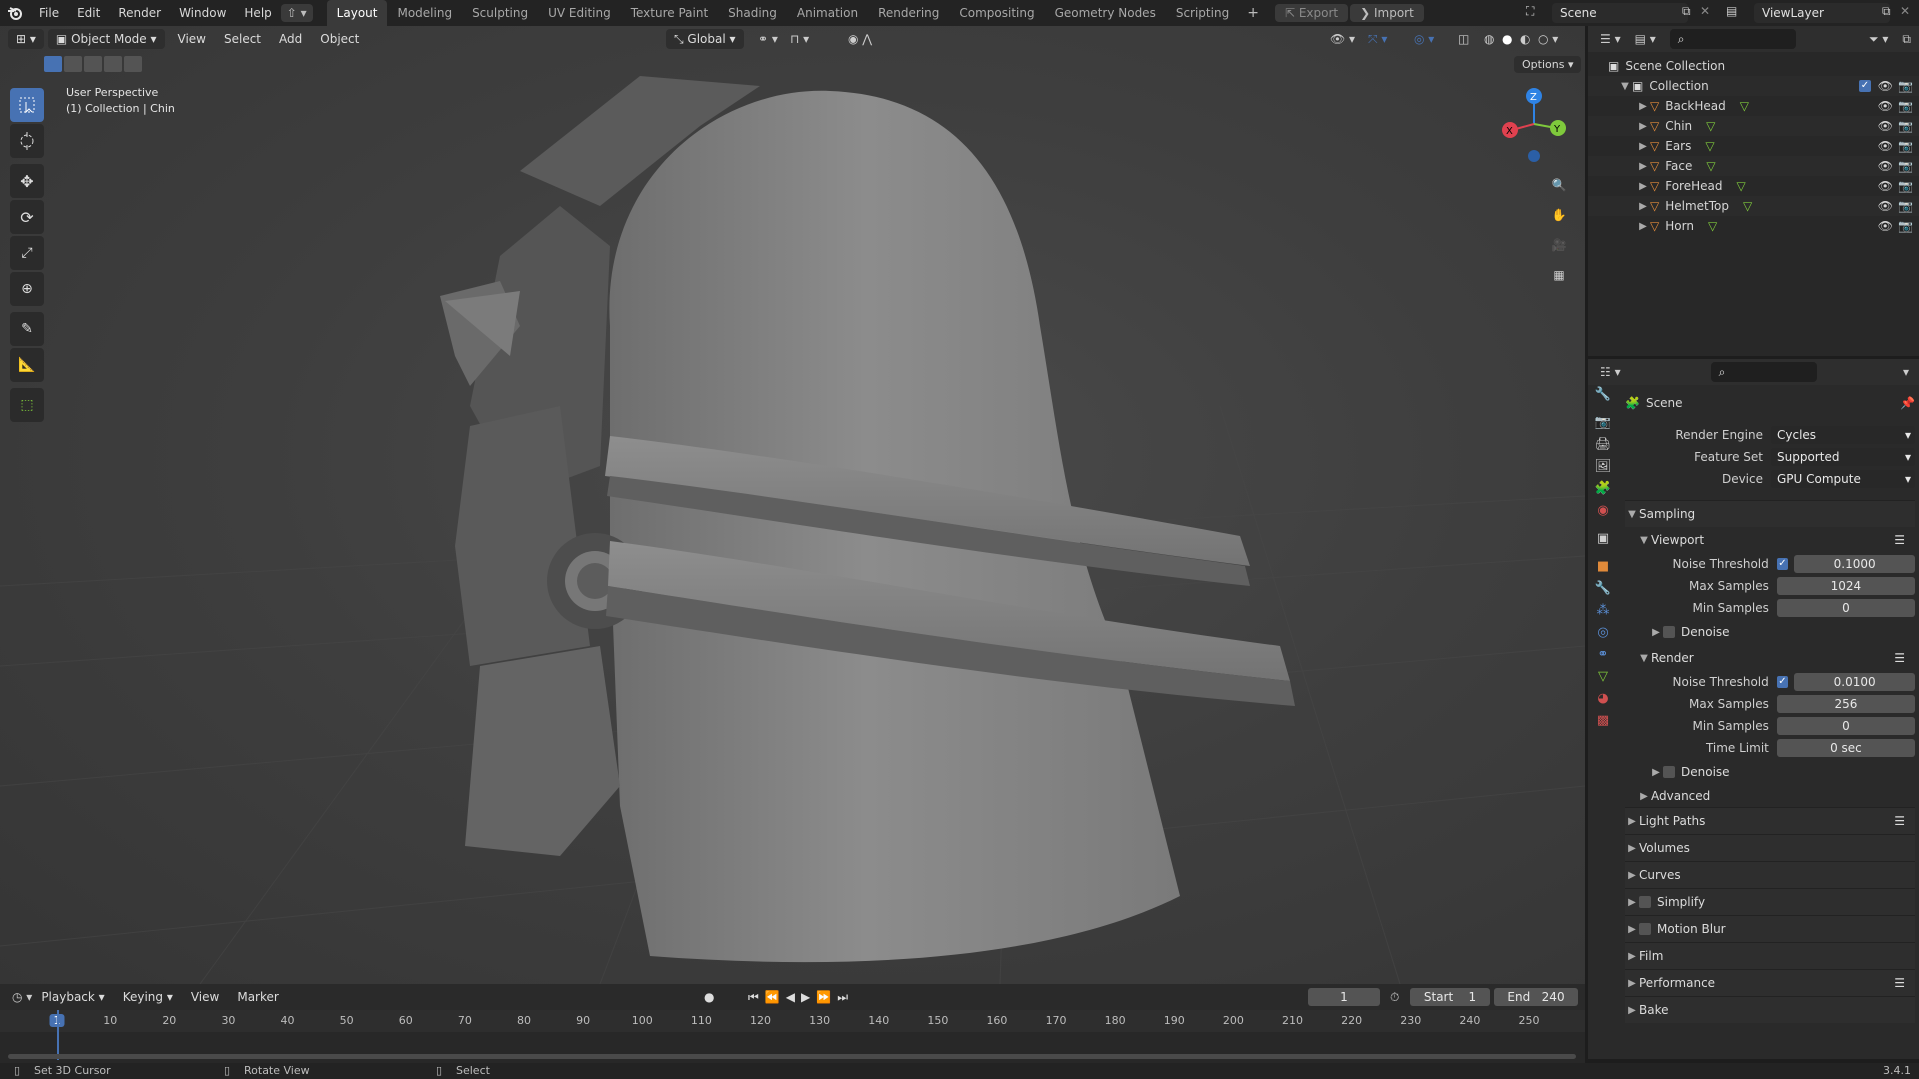  What do you see at coordinates (1603, 394) in the screenshot?
I see `tool-tab-icon: 🔧` at bounding box center [1603, 394].